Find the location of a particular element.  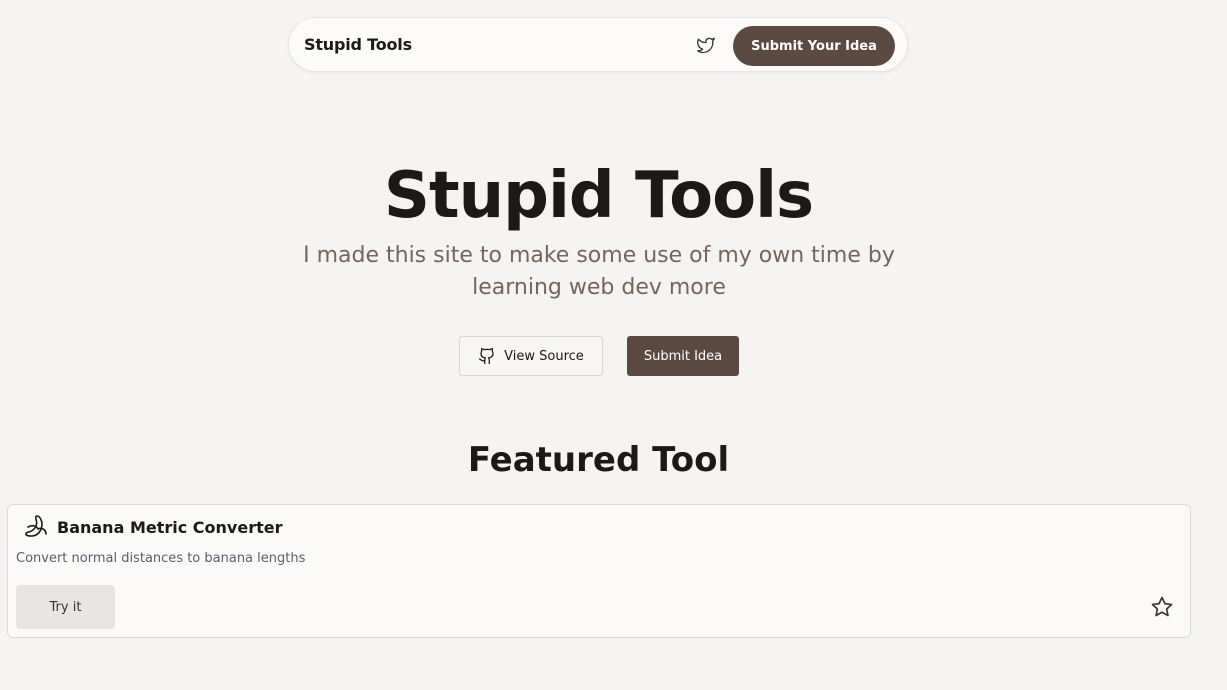

brand-link: Stupid Tools is located at coordinates (358, 44).